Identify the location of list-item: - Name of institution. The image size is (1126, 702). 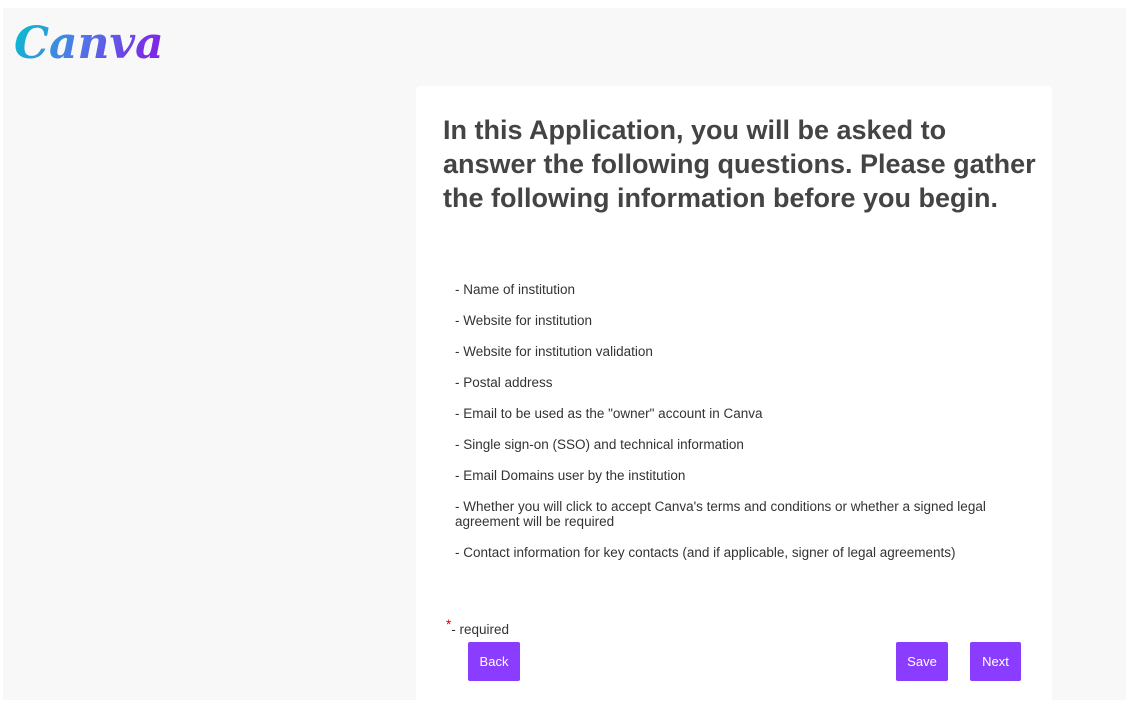
(515, 289).